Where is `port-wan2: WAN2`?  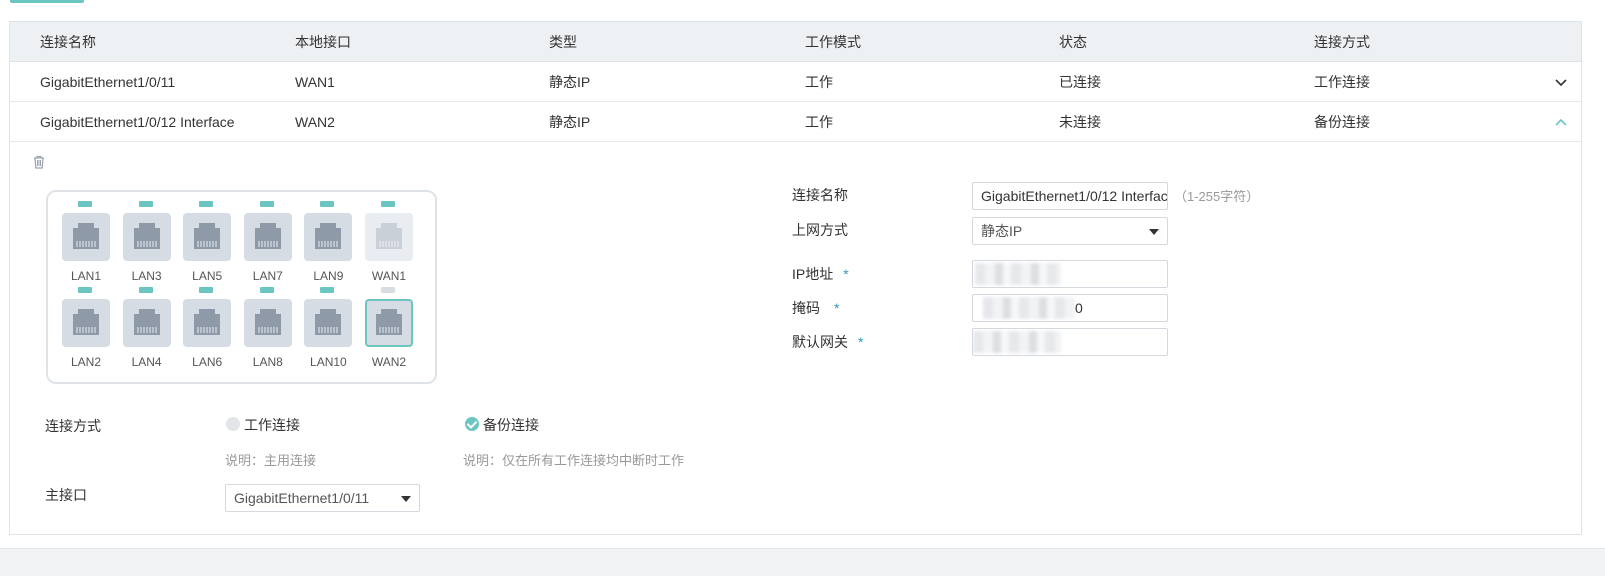 port-wan2: WAN2 is located at coordinates (391, 328).